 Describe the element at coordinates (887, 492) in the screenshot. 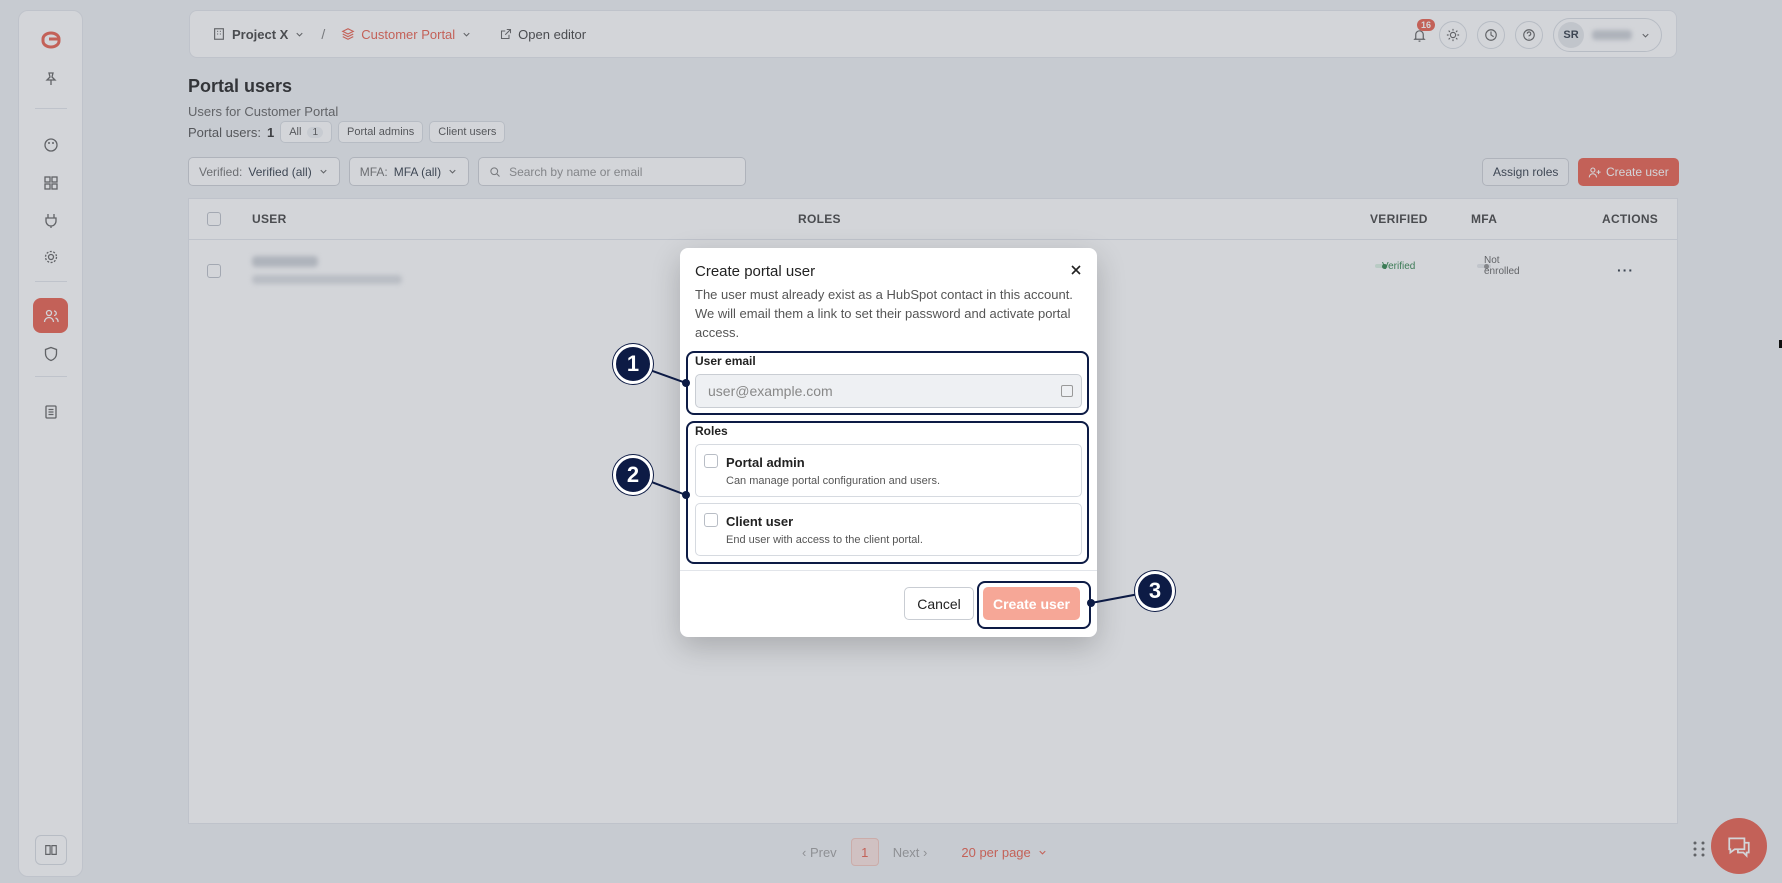

I see `callout-box-roles` at that location.